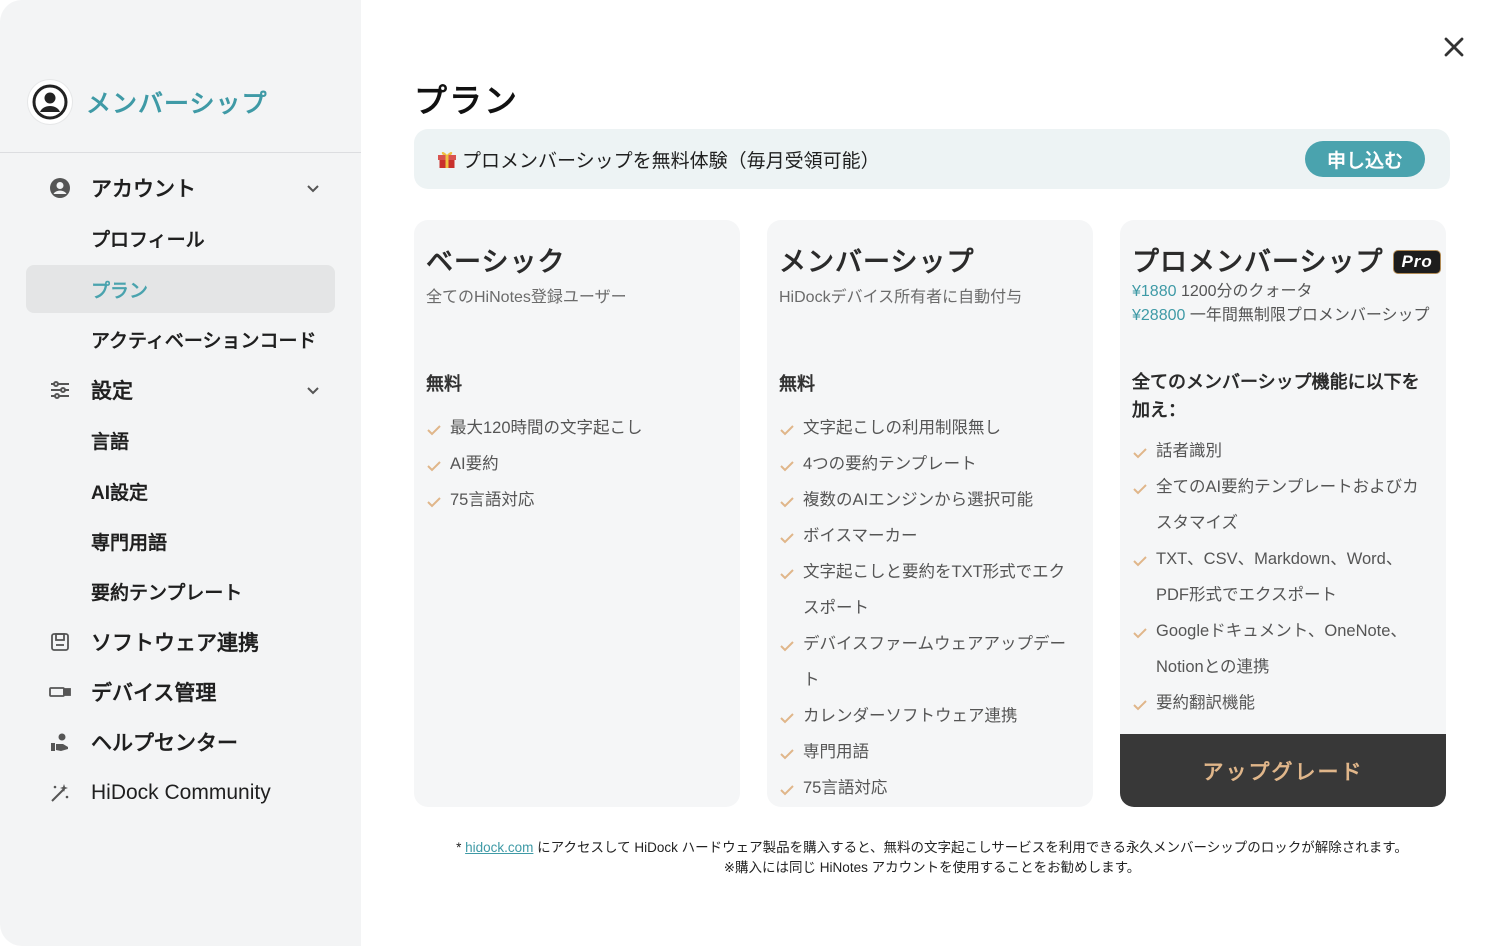  Describe the element at coordinates (1454, 47) in the screenshot. I see `close-icon` at that location.